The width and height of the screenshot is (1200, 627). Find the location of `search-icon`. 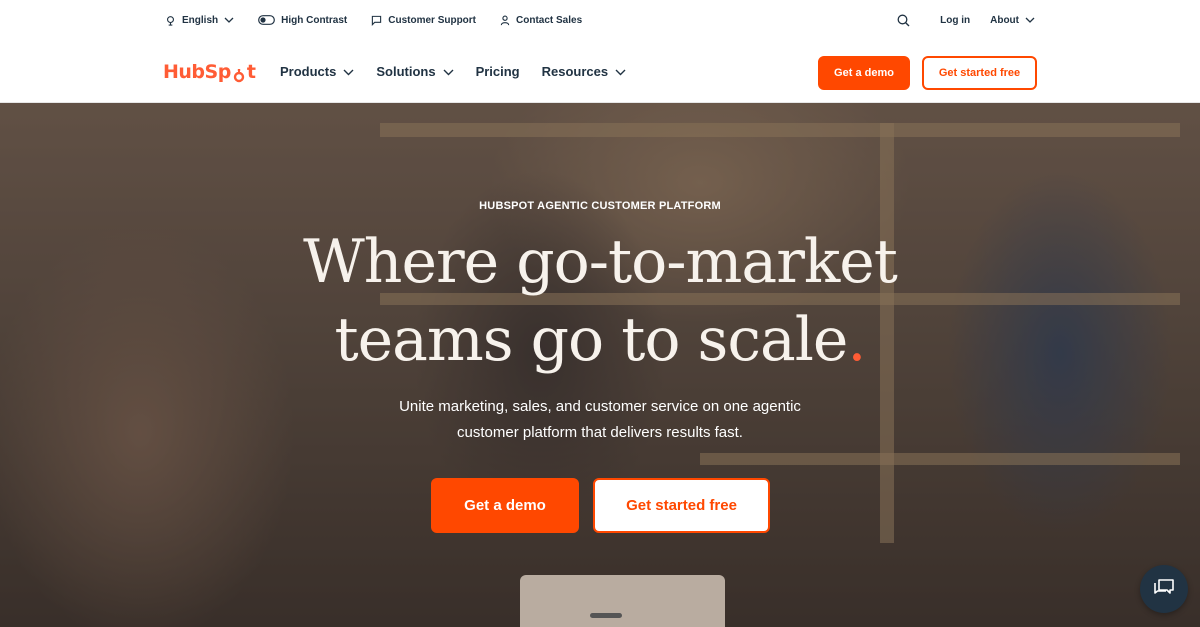

search-icon is located at coordinates (903, 20).